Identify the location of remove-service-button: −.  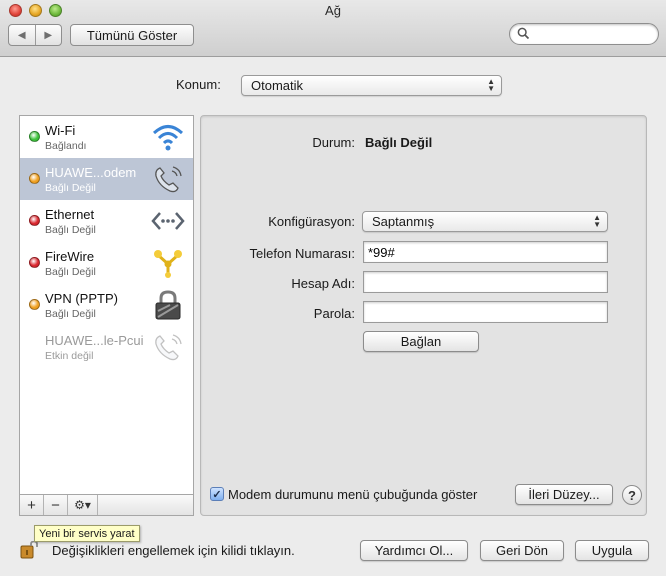
(56, 505).